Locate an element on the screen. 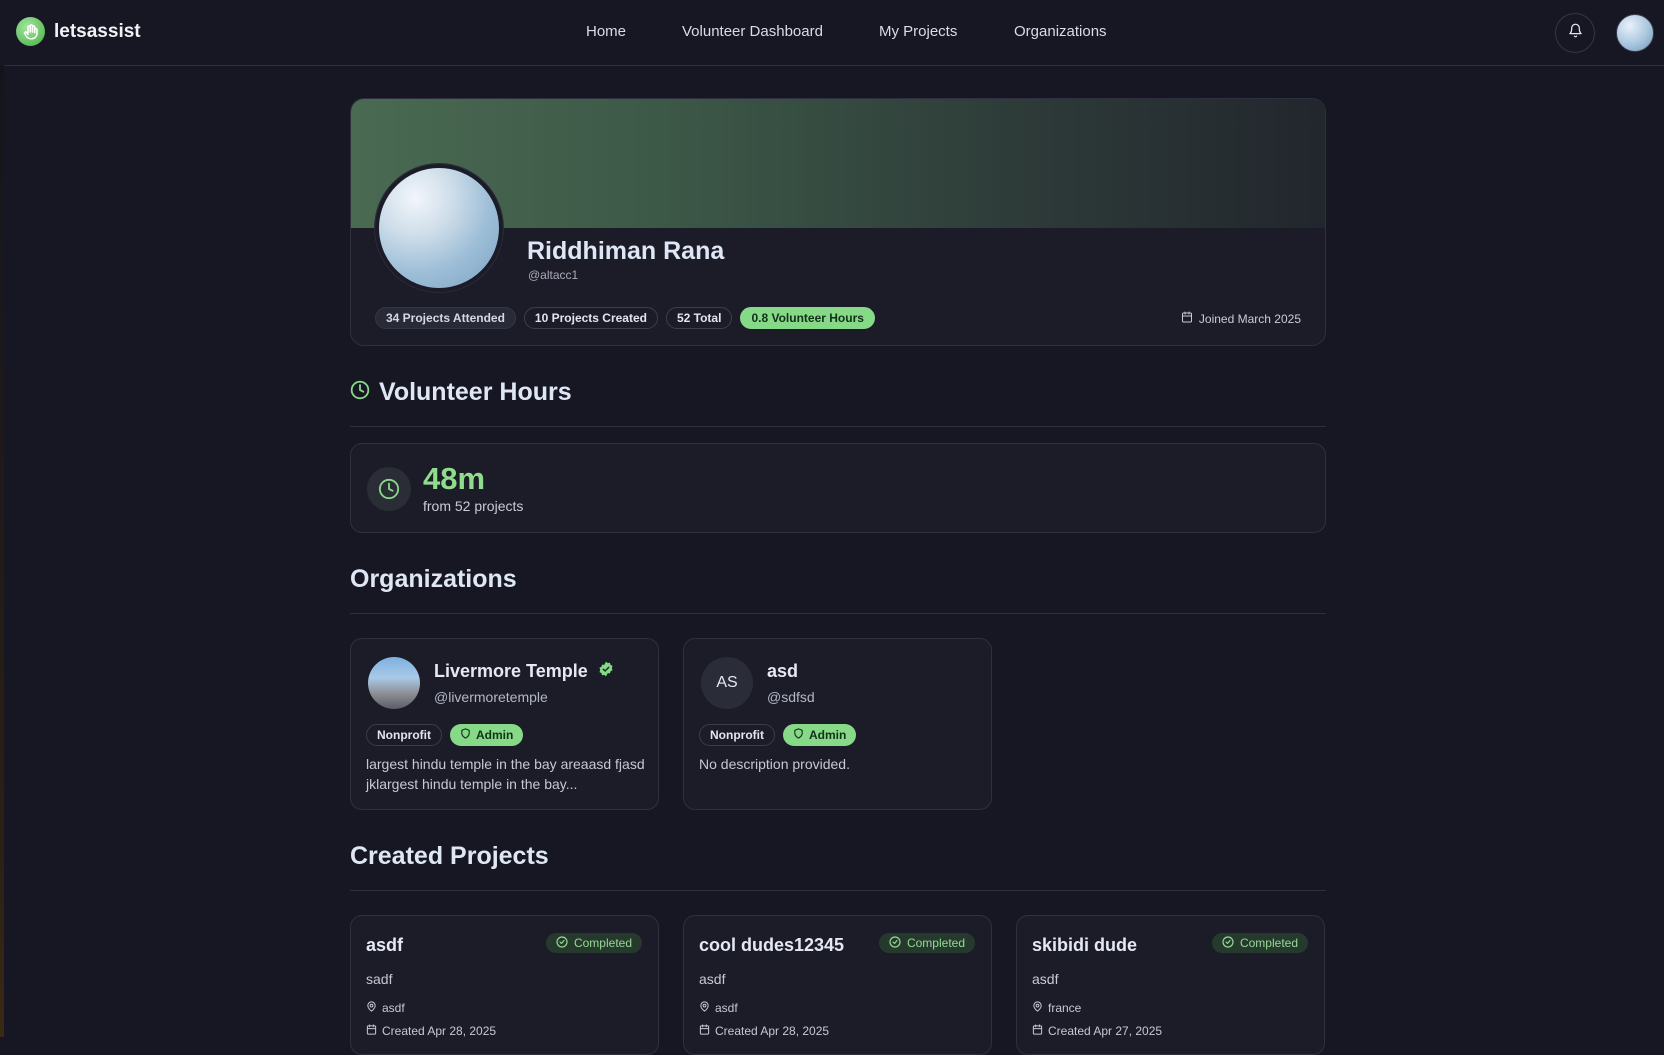  nav-organizations: Organizations is located at coordinates (1060, 31).